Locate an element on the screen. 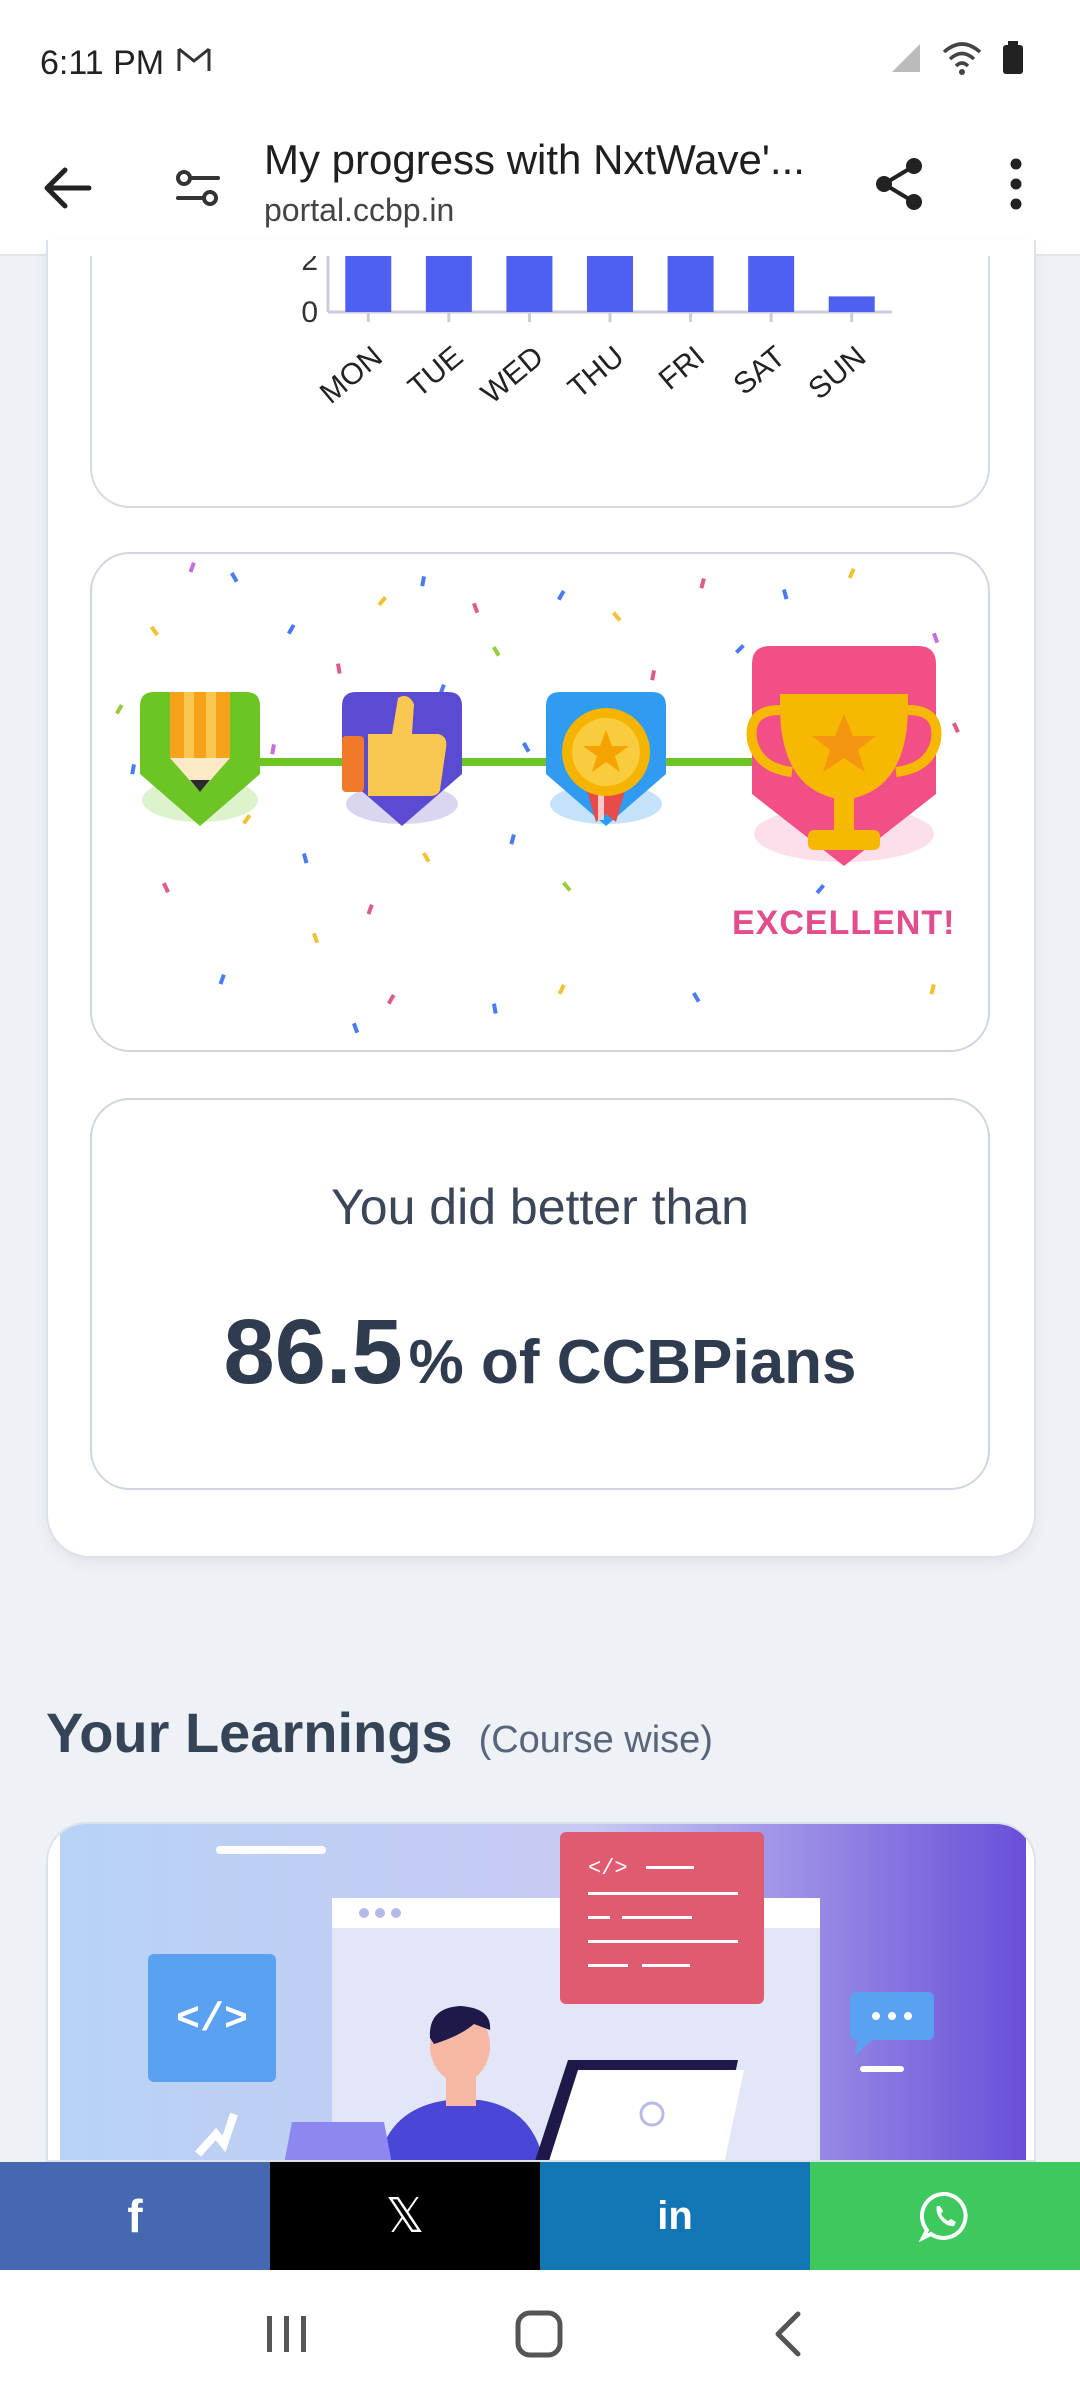 This screenshot has height=2400, width=1080. course-banner-illustration: </> </> is located at coordinates (543, 1992).